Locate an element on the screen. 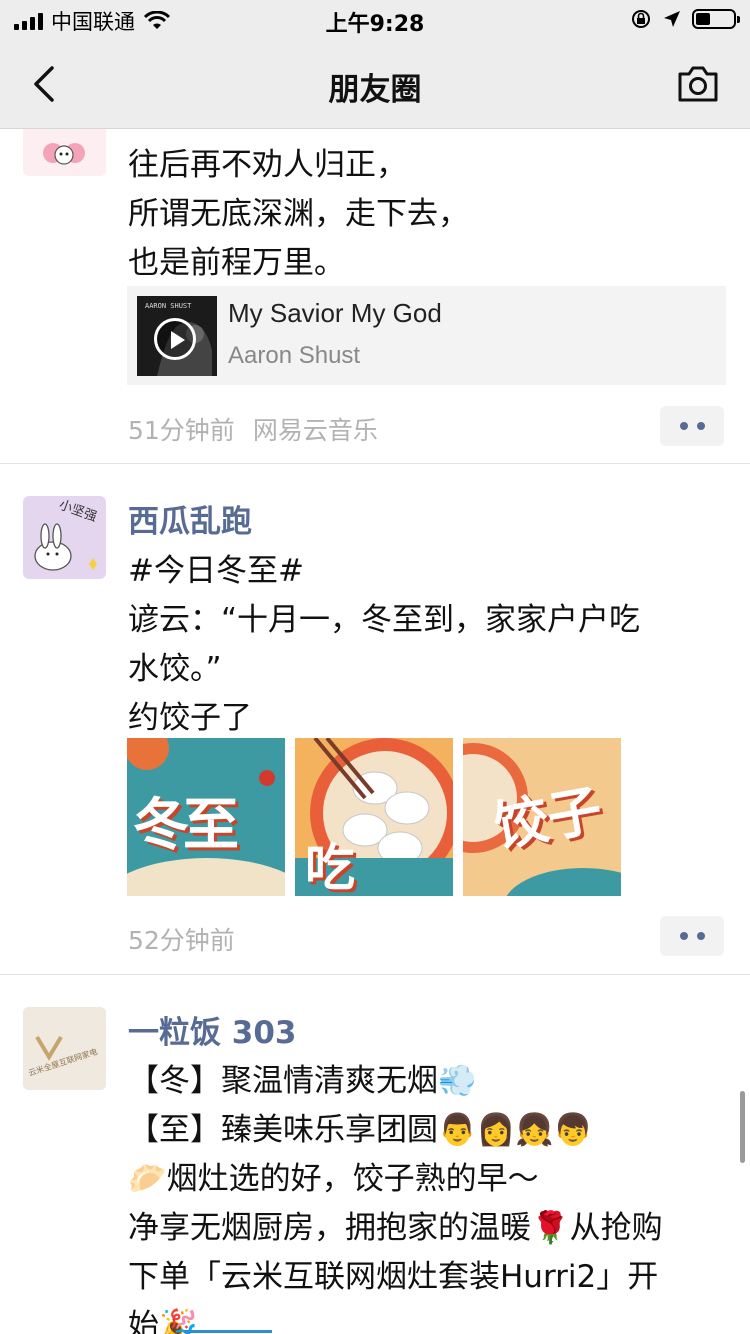 Image resolution: width=750 pixels, height=1334 pixels. page-title: 朋友圈 is located at coordinates (375, 90).